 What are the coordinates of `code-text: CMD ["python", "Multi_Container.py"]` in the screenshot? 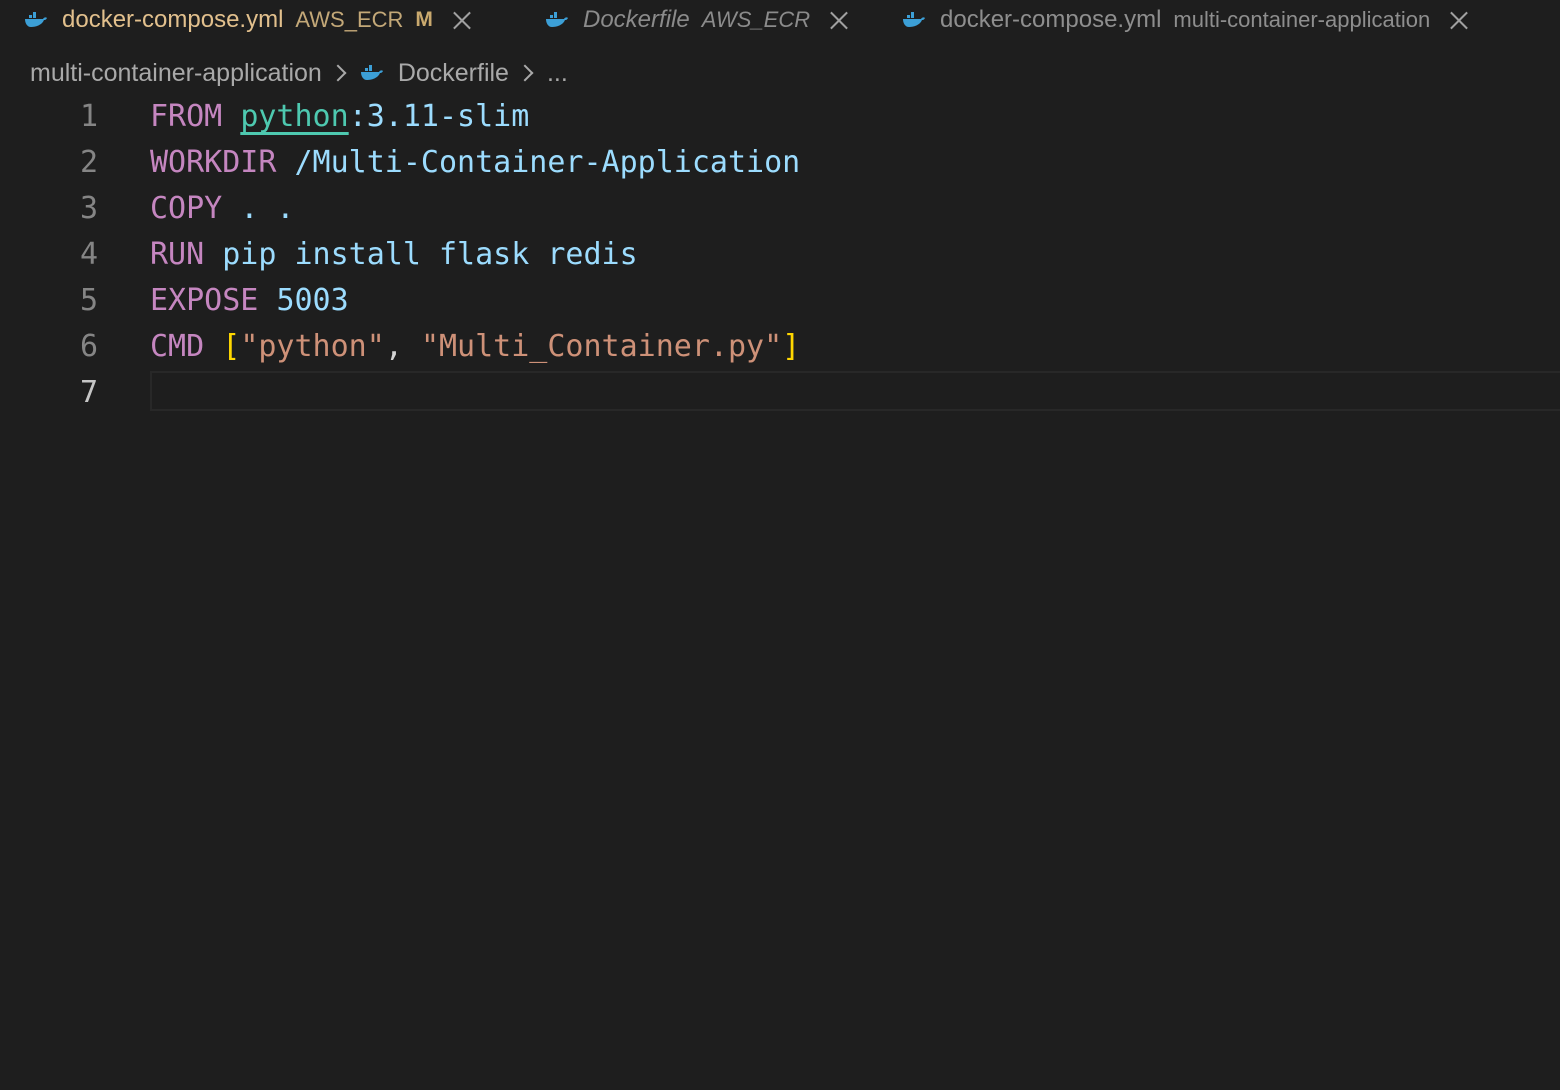 It's located at (475, 347).